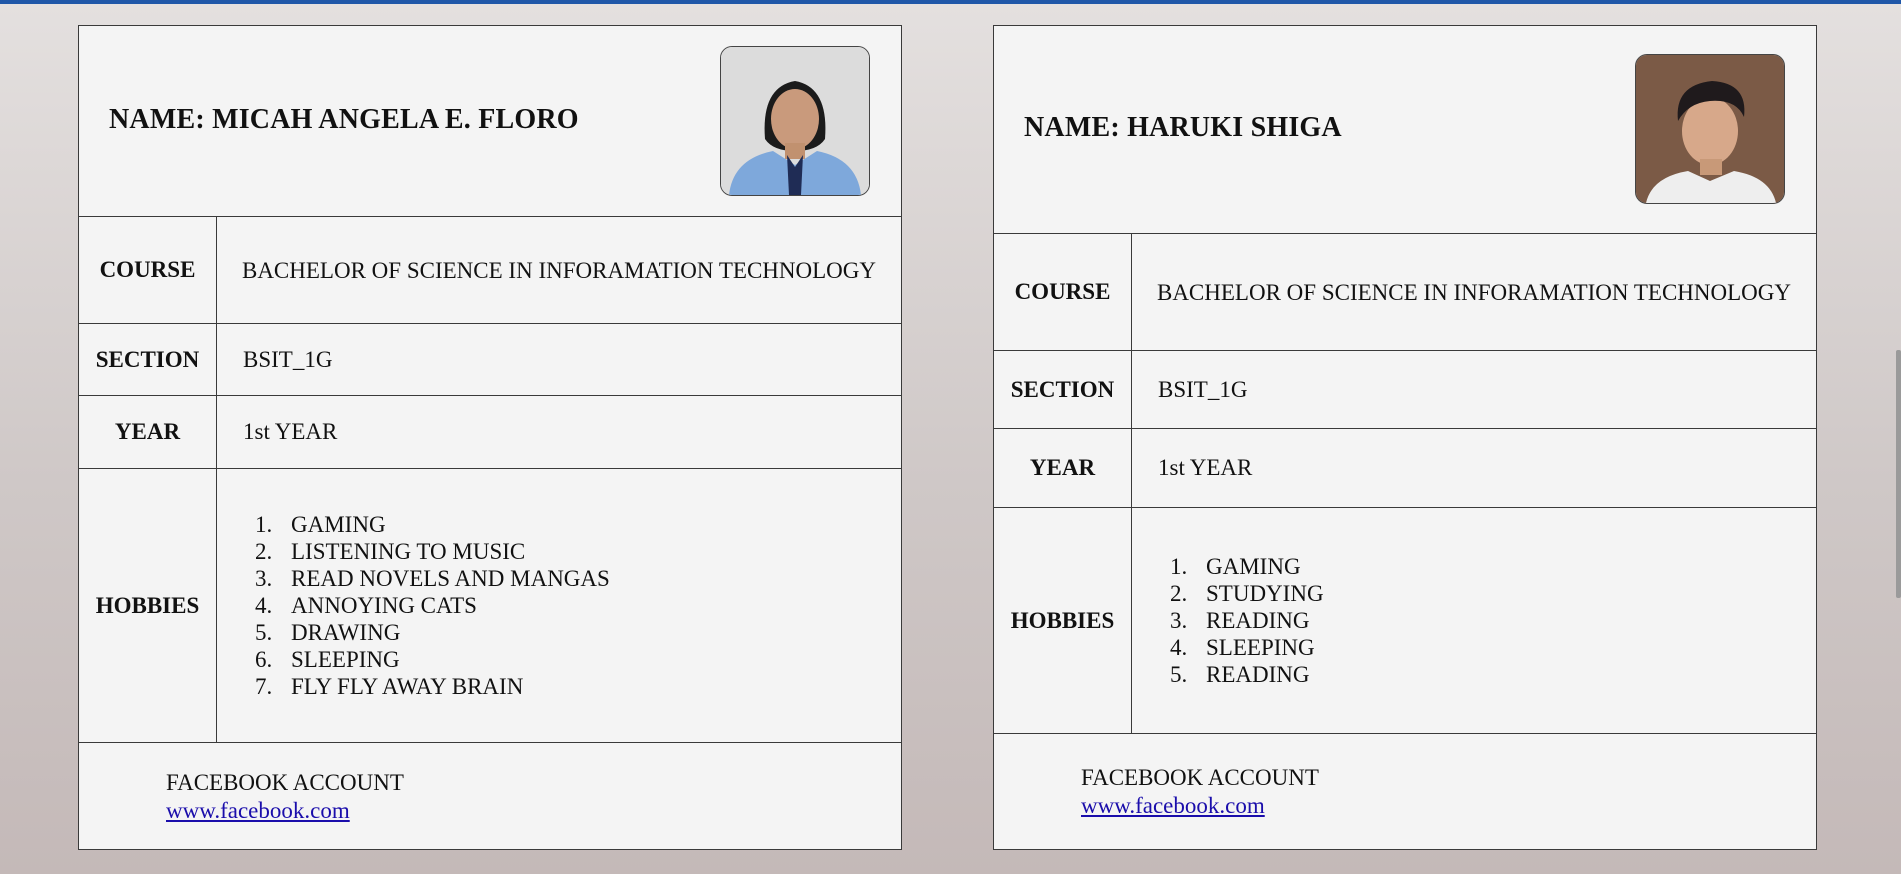 This screenshot has height=874, width=1901. Describe the element at coordinates (950, 2) in the screenshot. I see `top-accent-bar` at that location.